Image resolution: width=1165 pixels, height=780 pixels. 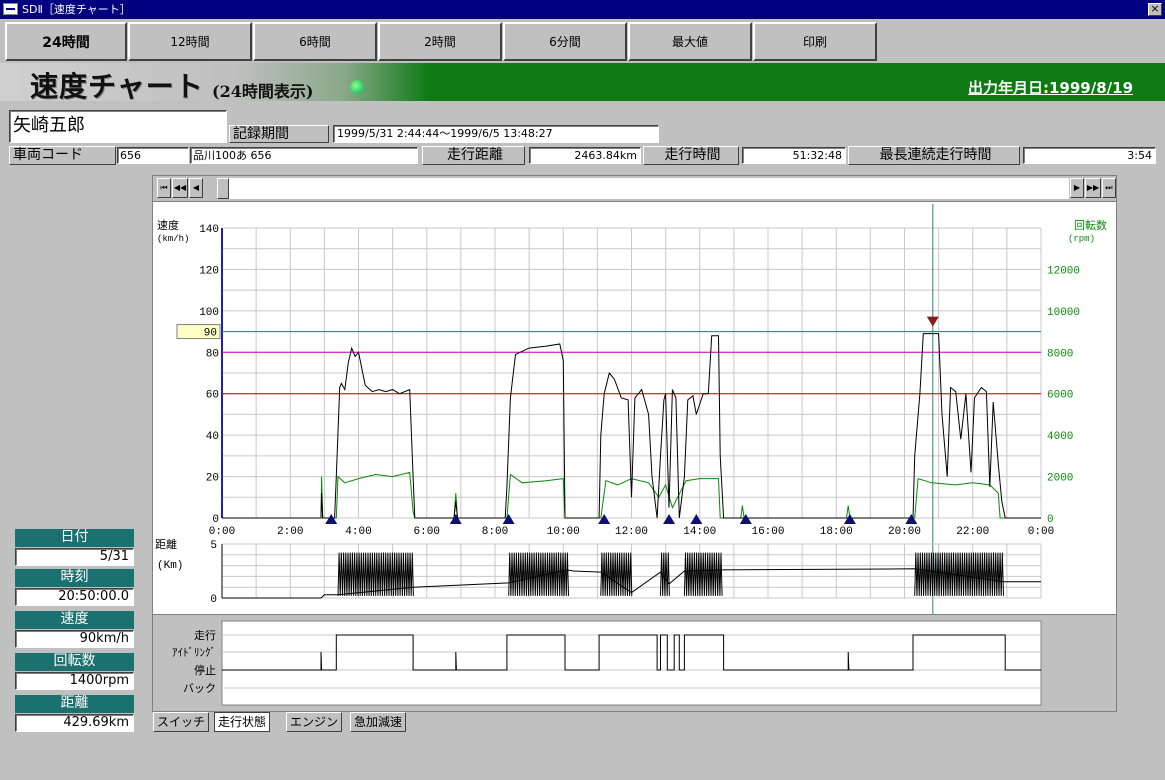 I want to click on speed-tick-label: 100, so click(x=209, y=313).